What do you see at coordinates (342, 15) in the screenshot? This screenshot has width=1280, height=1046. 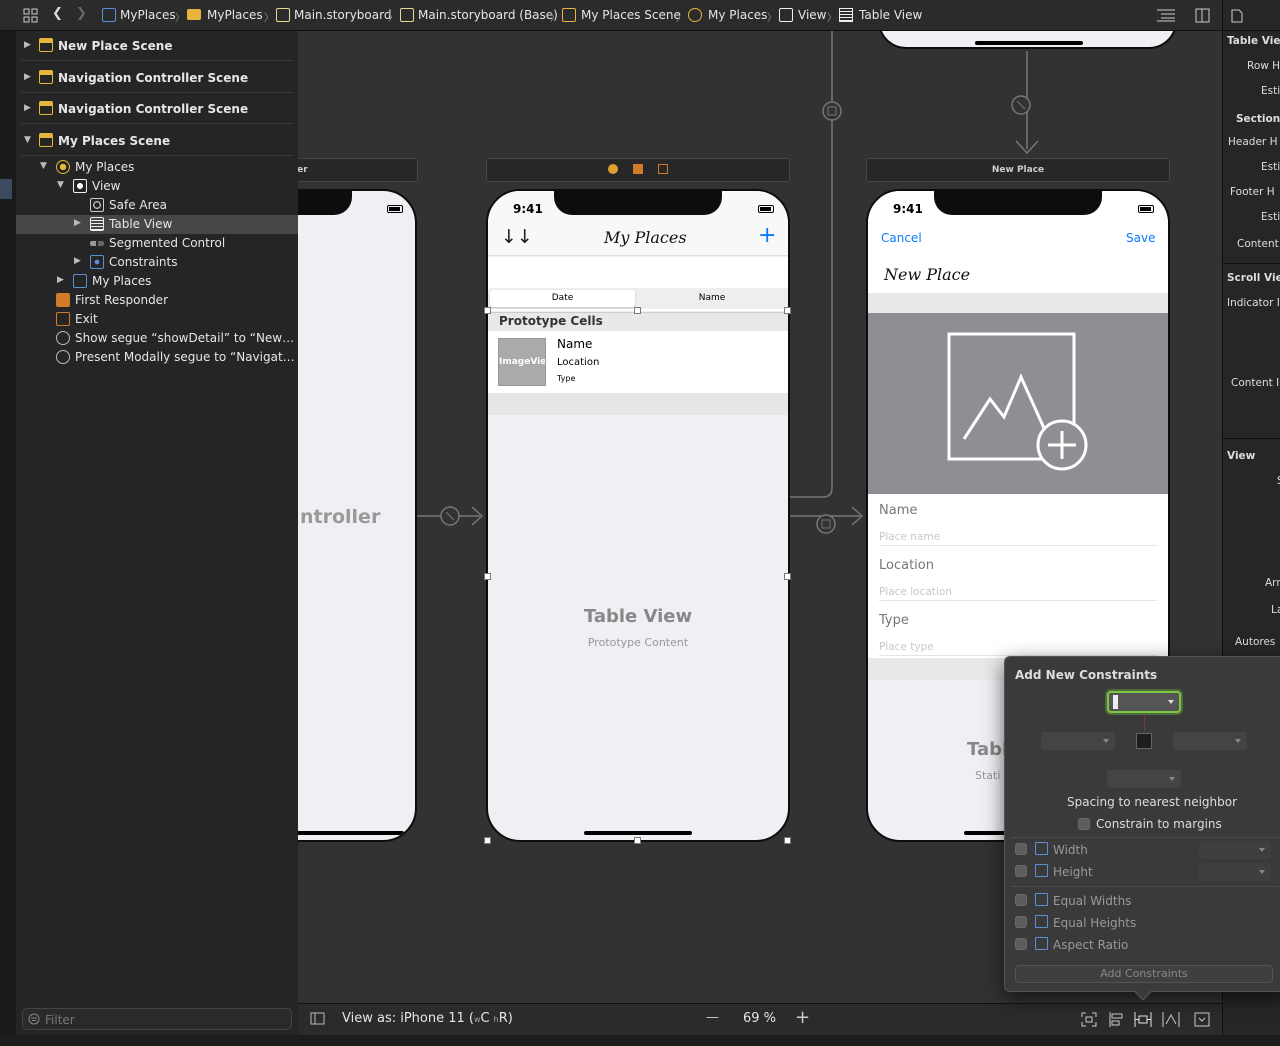 I see `breadcrumb-item: Main.storyboard` at bounding box center [342, 15].